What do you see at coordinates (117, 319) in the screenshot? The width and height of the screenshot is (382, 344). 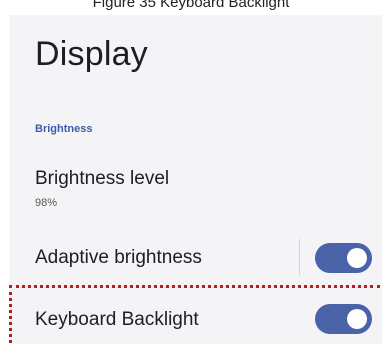 I see `keyboard-backlight-label: Keyboard Backlight` at bounding box center [117, 319].